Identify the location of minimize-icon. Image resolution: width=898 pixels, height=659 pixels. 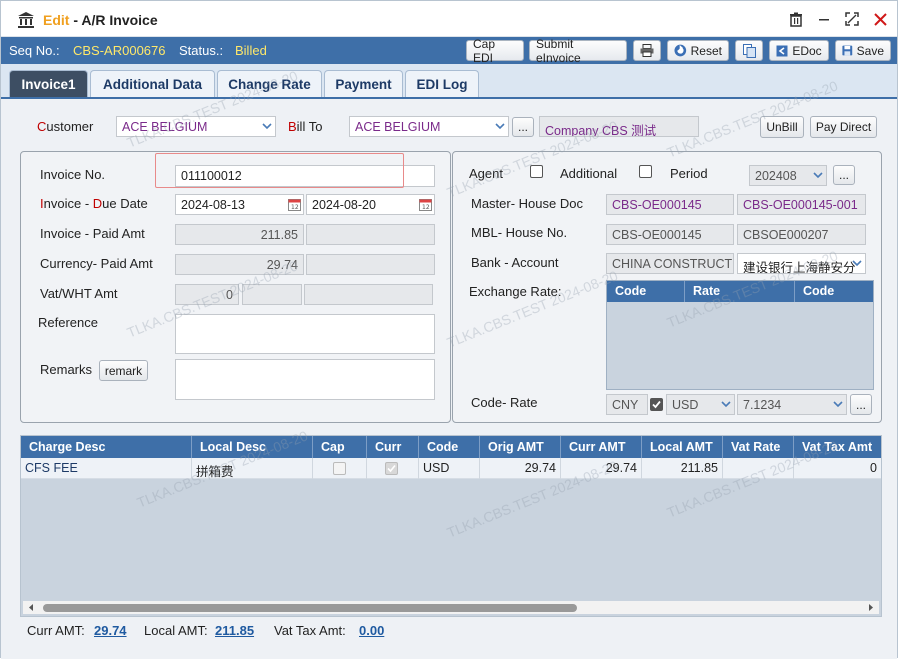
(824, 19).